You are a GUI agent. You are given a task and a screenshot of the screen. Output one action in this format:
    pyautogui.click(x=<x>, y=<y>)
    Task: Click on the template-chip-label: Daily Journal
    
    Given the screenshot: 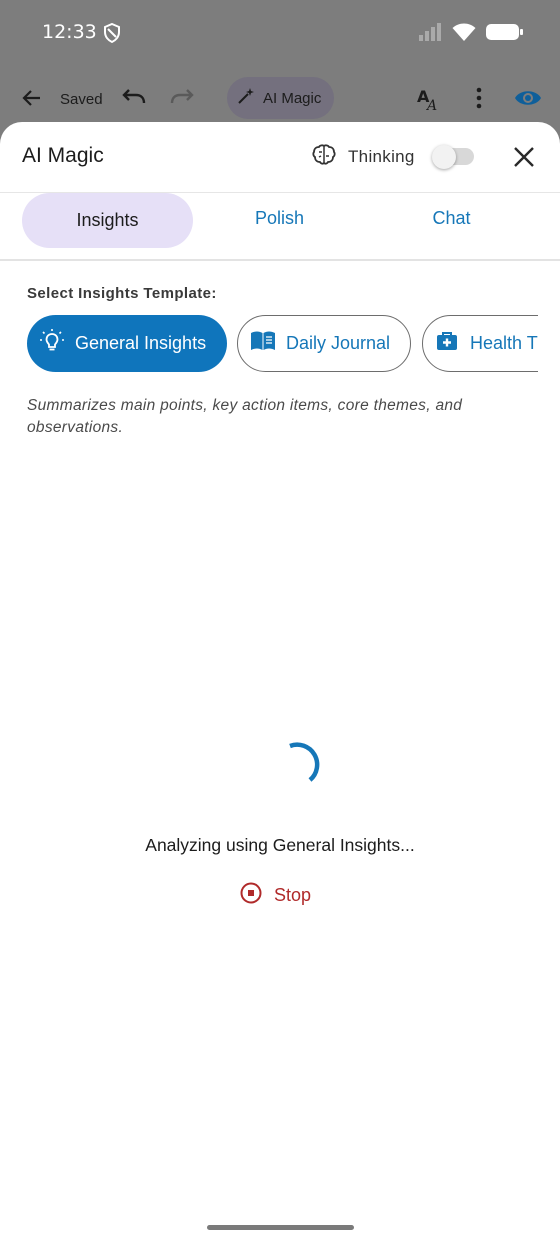 What is the action you would take?
    pyautogui.click(x=338, y=343)
    